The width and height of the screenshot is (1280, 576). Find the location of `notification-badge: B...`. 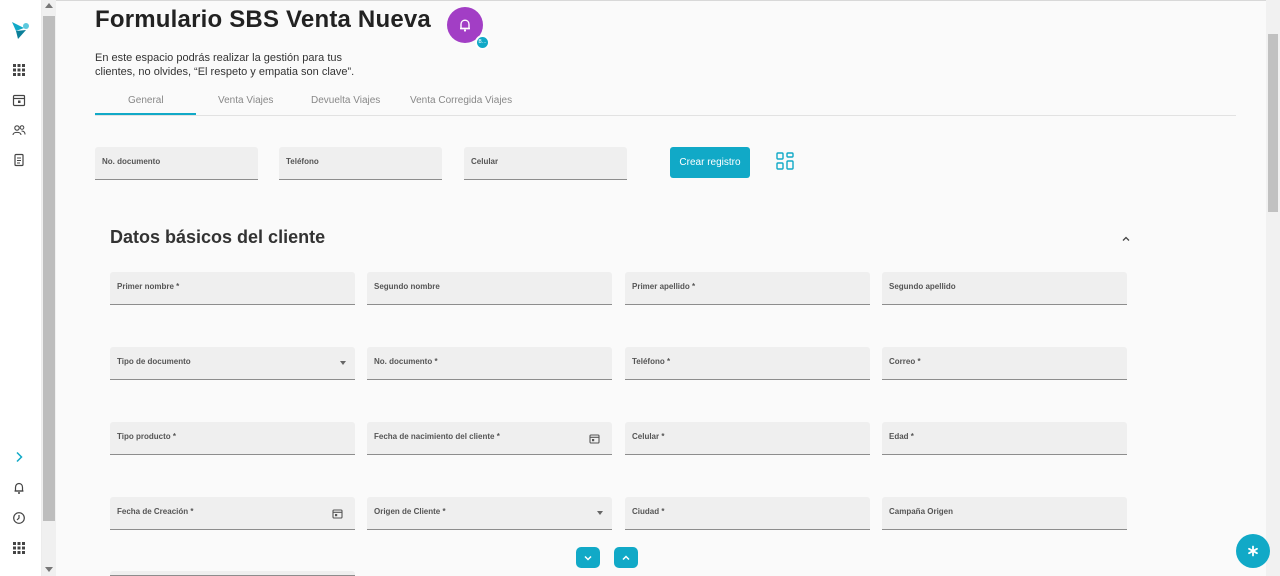

notification-badge: B... is located at coordinates (482, 42).